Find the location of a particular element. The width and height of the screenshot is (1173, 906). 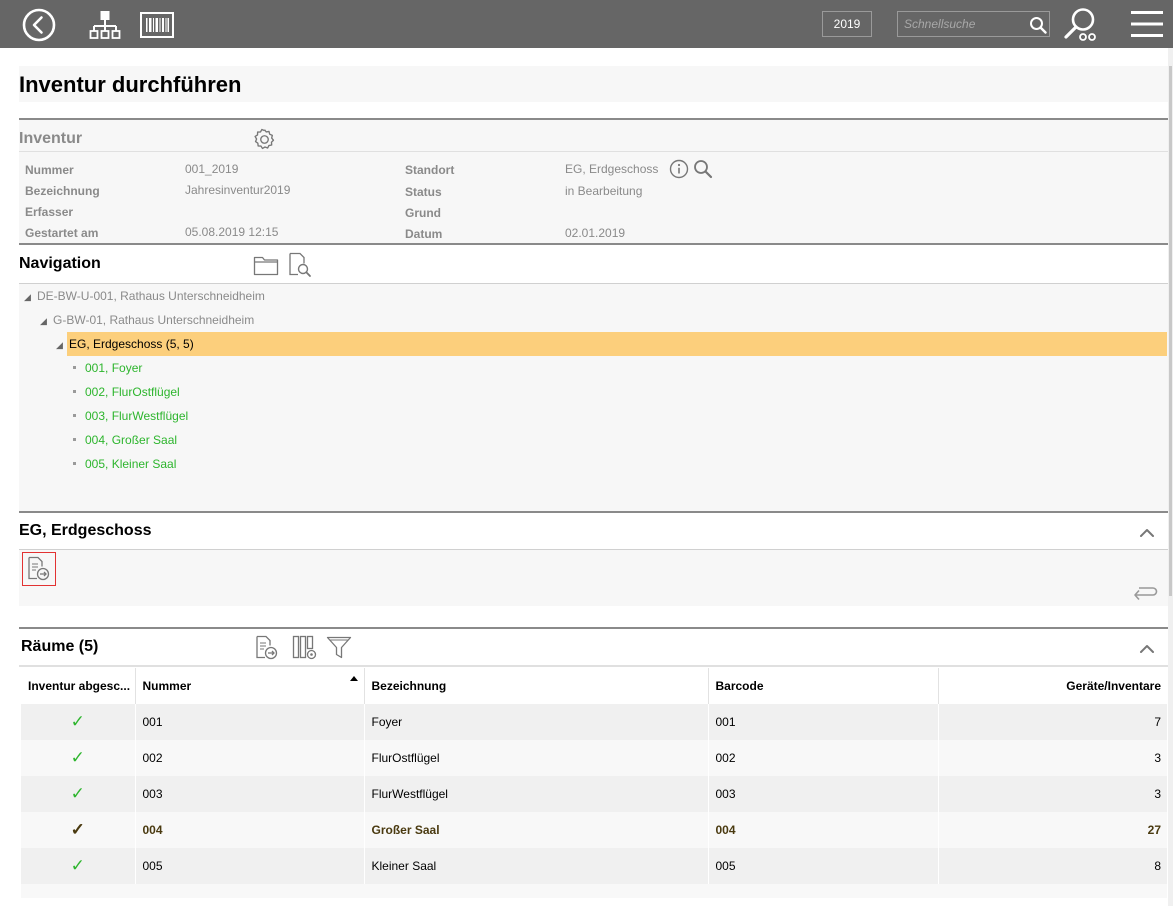

document-export-button is located at coordinates (39, 569).